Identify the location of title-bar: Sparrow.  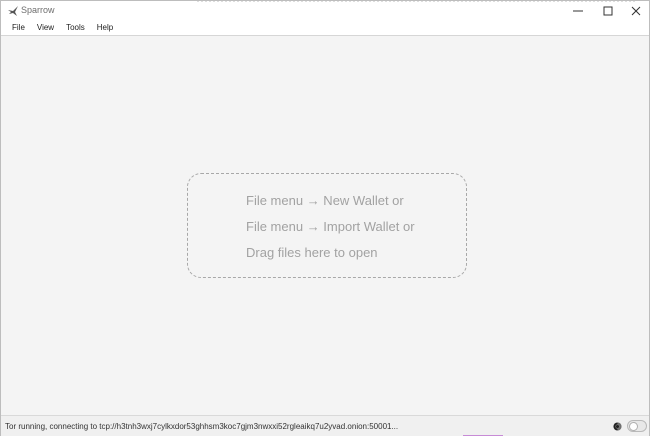
(325, 11).